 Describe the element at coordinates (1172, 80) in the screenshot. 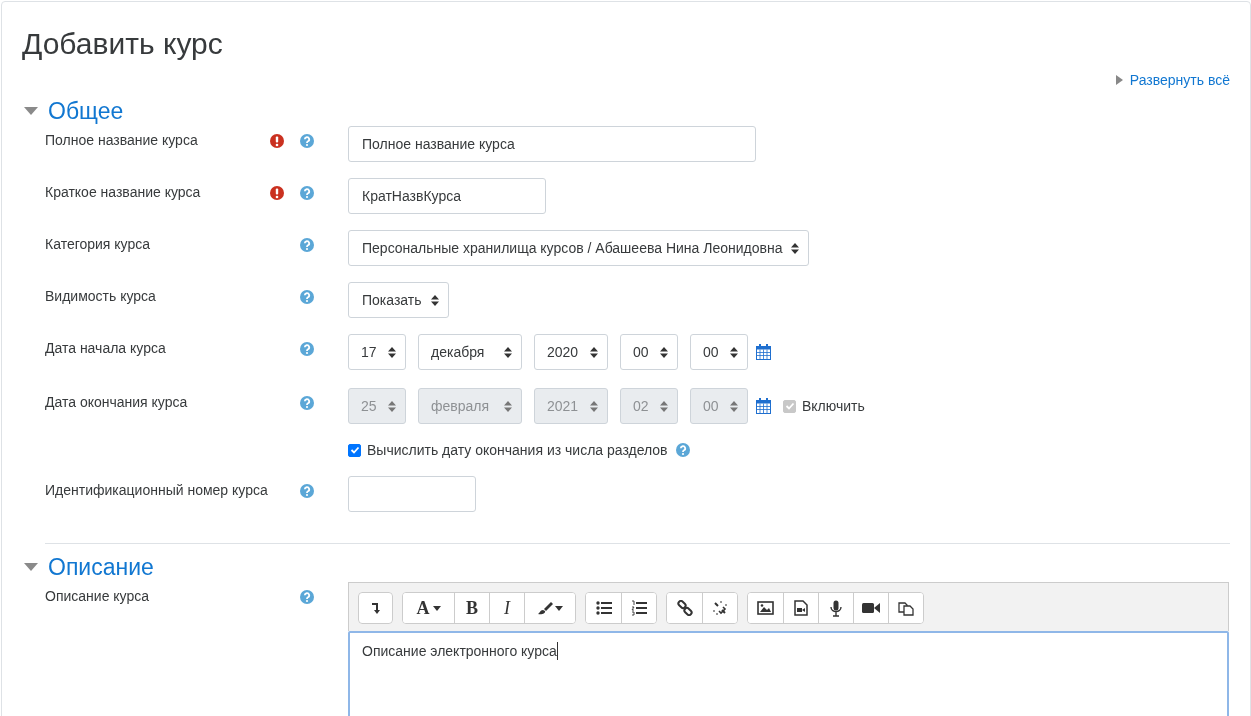

I see `expand-all-link: Развернуть всё` at that location.